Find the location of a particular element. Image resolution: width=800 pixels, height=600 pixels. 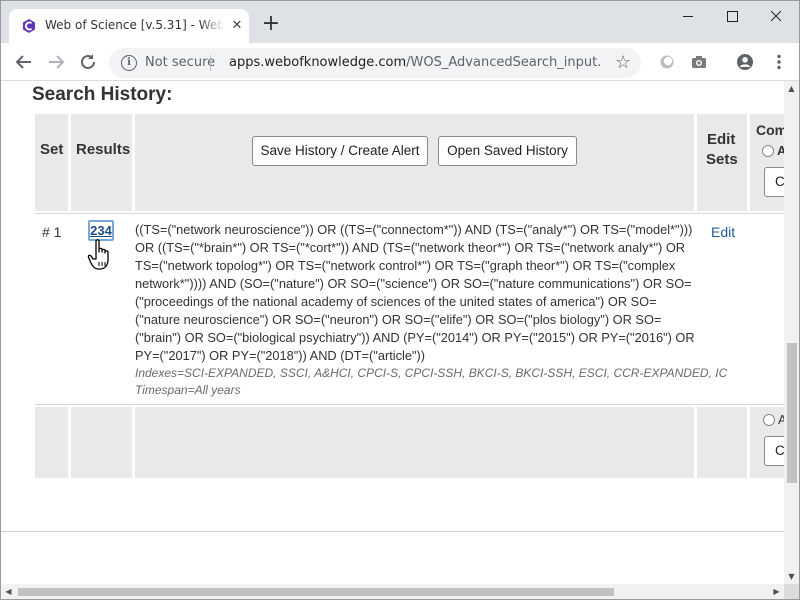

scrollbar-corner is located at coordinates (791, 591).